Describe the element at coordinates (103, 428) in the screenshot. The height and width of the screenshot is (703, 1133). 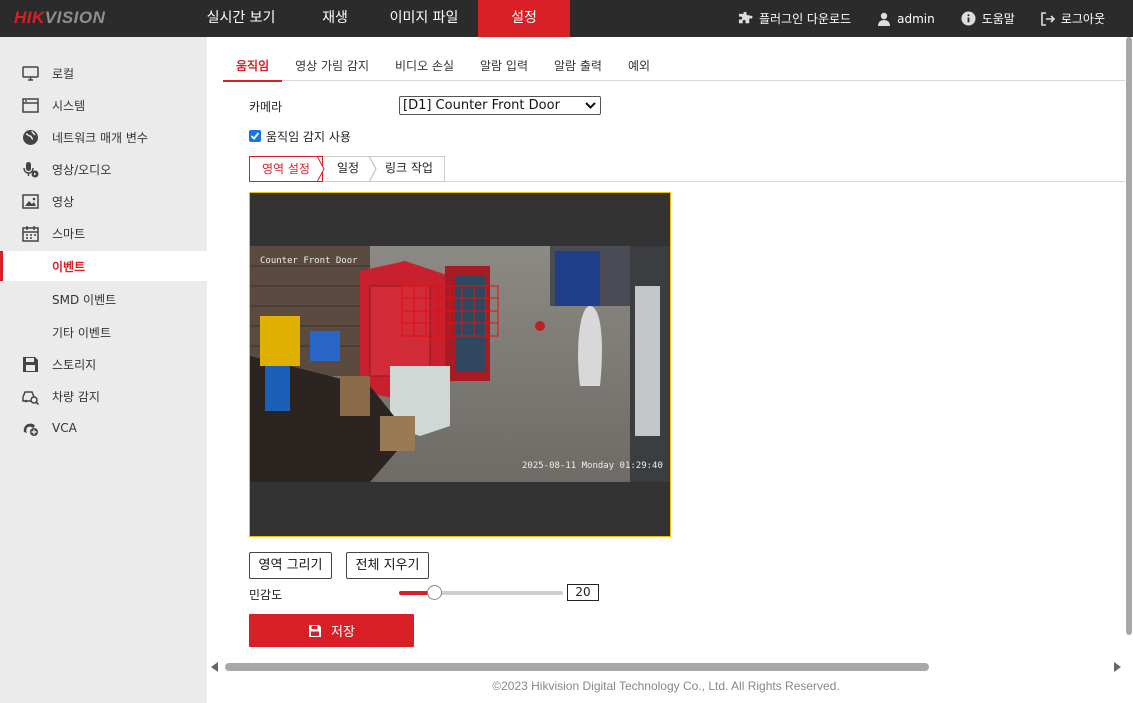
I see `sidebar-item-vca: VCA` at that location.